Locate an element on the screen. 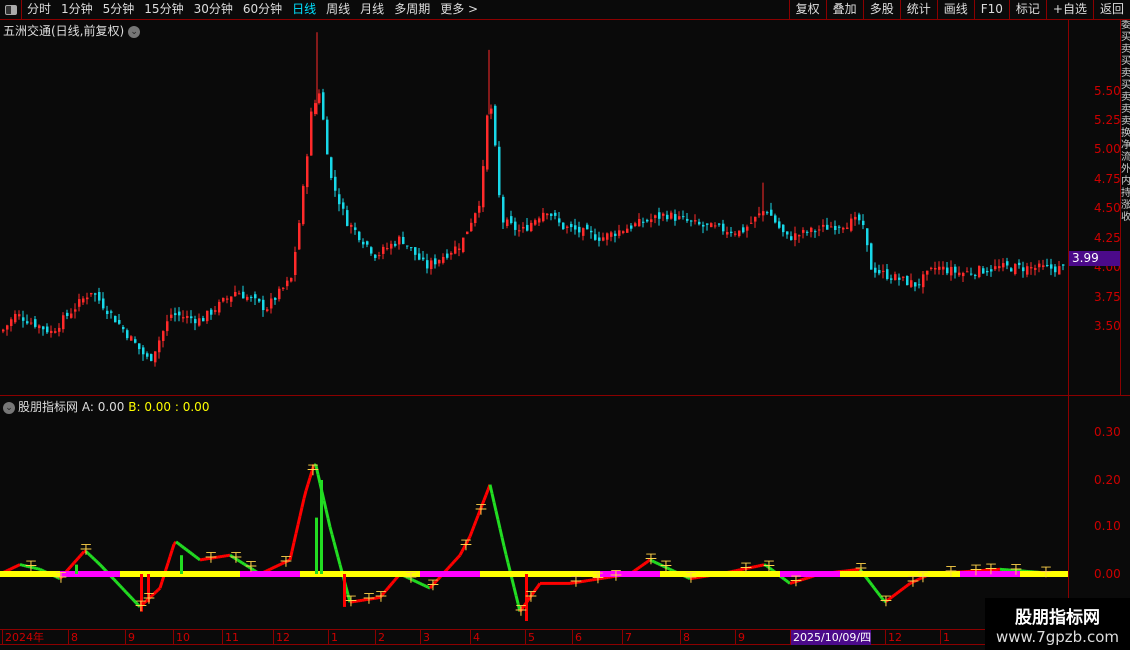 Image resolution: width=1130 pixels, height=650 pixels. period-tab: 月线 is located at coordinates (372, 9).